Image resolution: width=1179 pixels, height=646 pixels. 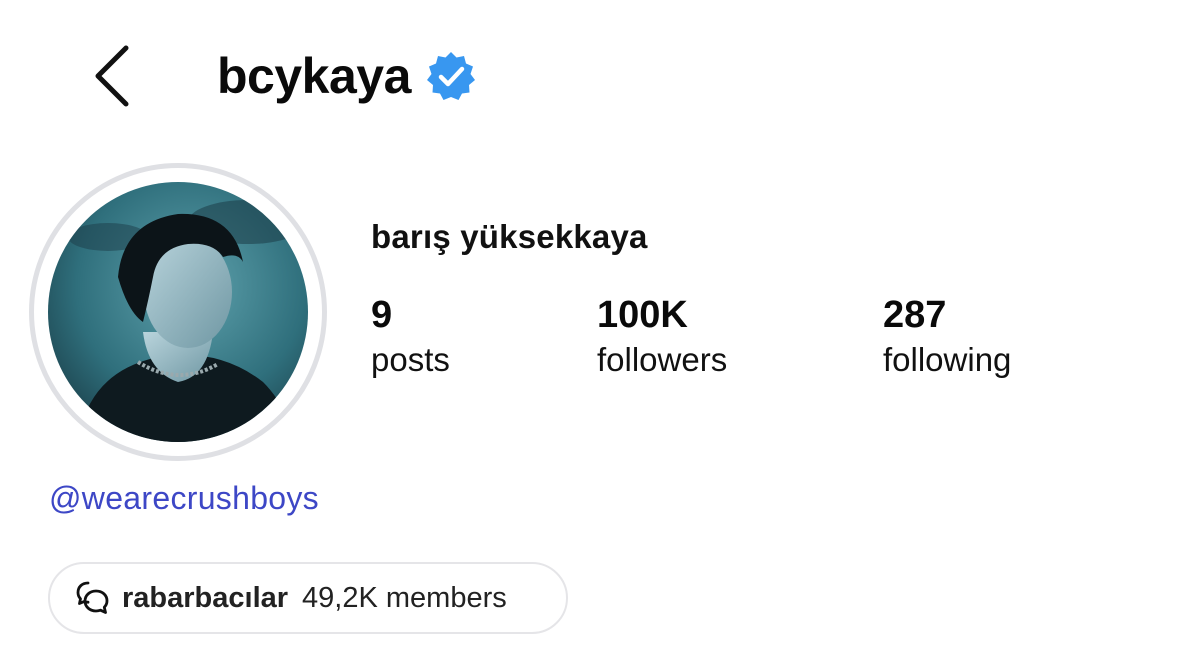 What do you see at coordinates (205, 597) in the screenshot?
I see `channel-name: rabarbacılar` at bounding box center [205, 597].